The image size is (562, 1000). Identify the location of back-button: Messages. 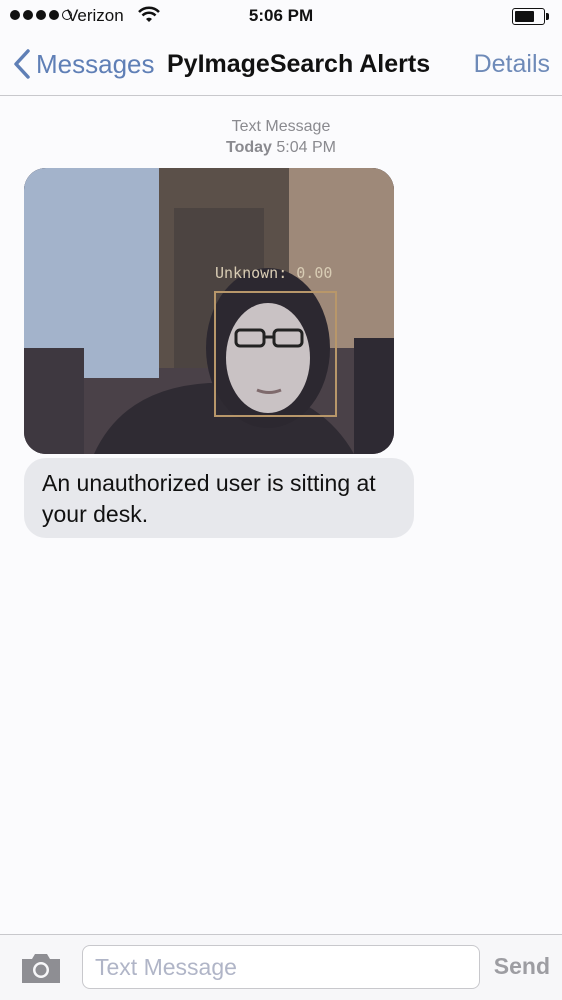
(82, 64).